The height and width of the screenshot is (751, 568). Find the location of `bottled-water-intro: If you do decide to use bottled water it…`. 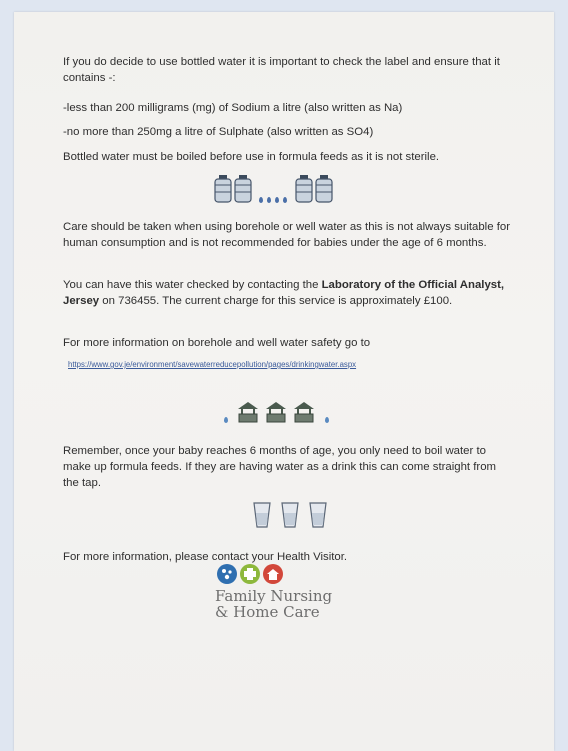

bottled-water-intro: If you do decide to use bottled water it… is located at coordinates (281, 70).